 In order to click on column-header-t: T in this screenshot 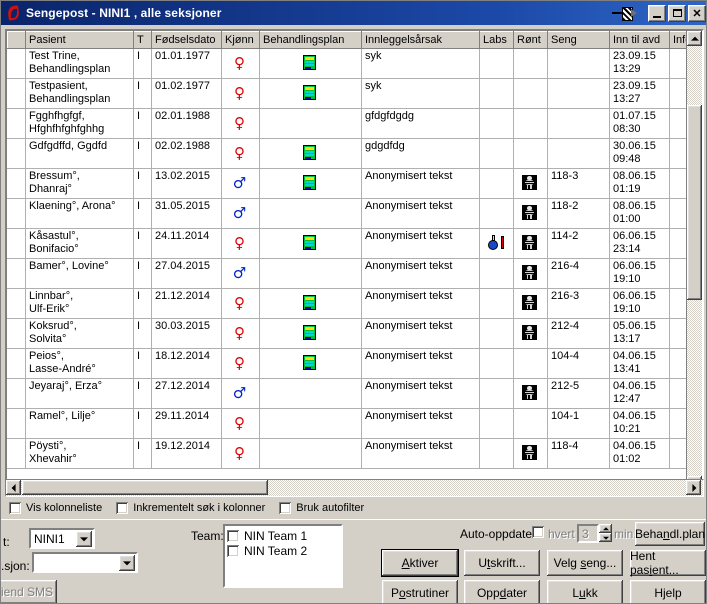, I will do `click(142, 40)`.